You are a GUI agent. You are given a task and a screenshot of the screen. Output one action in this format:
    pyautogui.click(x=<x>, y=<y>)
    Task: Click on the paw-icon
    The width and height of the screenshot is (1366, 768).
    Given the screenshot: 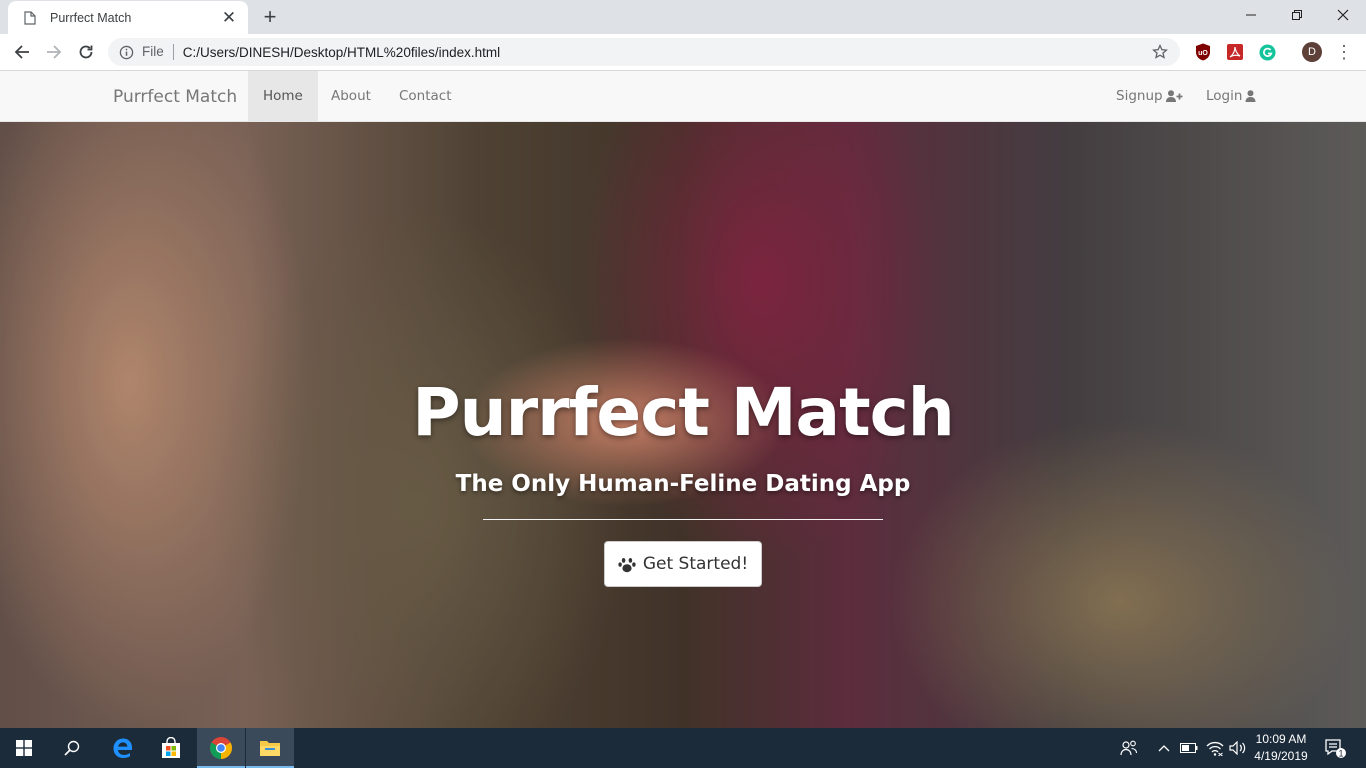 What is the action you would take?
    pyautogui.click(x=627, y=564)
    